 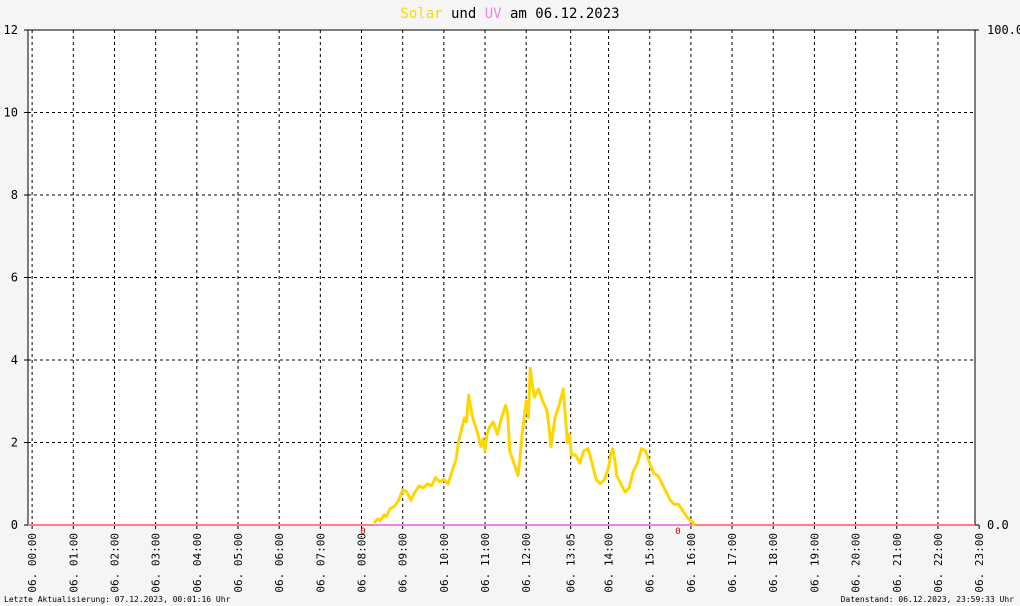 What do you see at coordinates (421, 14) in the screenshot?
I see `title-solar: Solar` at bounding box center [421, 14].